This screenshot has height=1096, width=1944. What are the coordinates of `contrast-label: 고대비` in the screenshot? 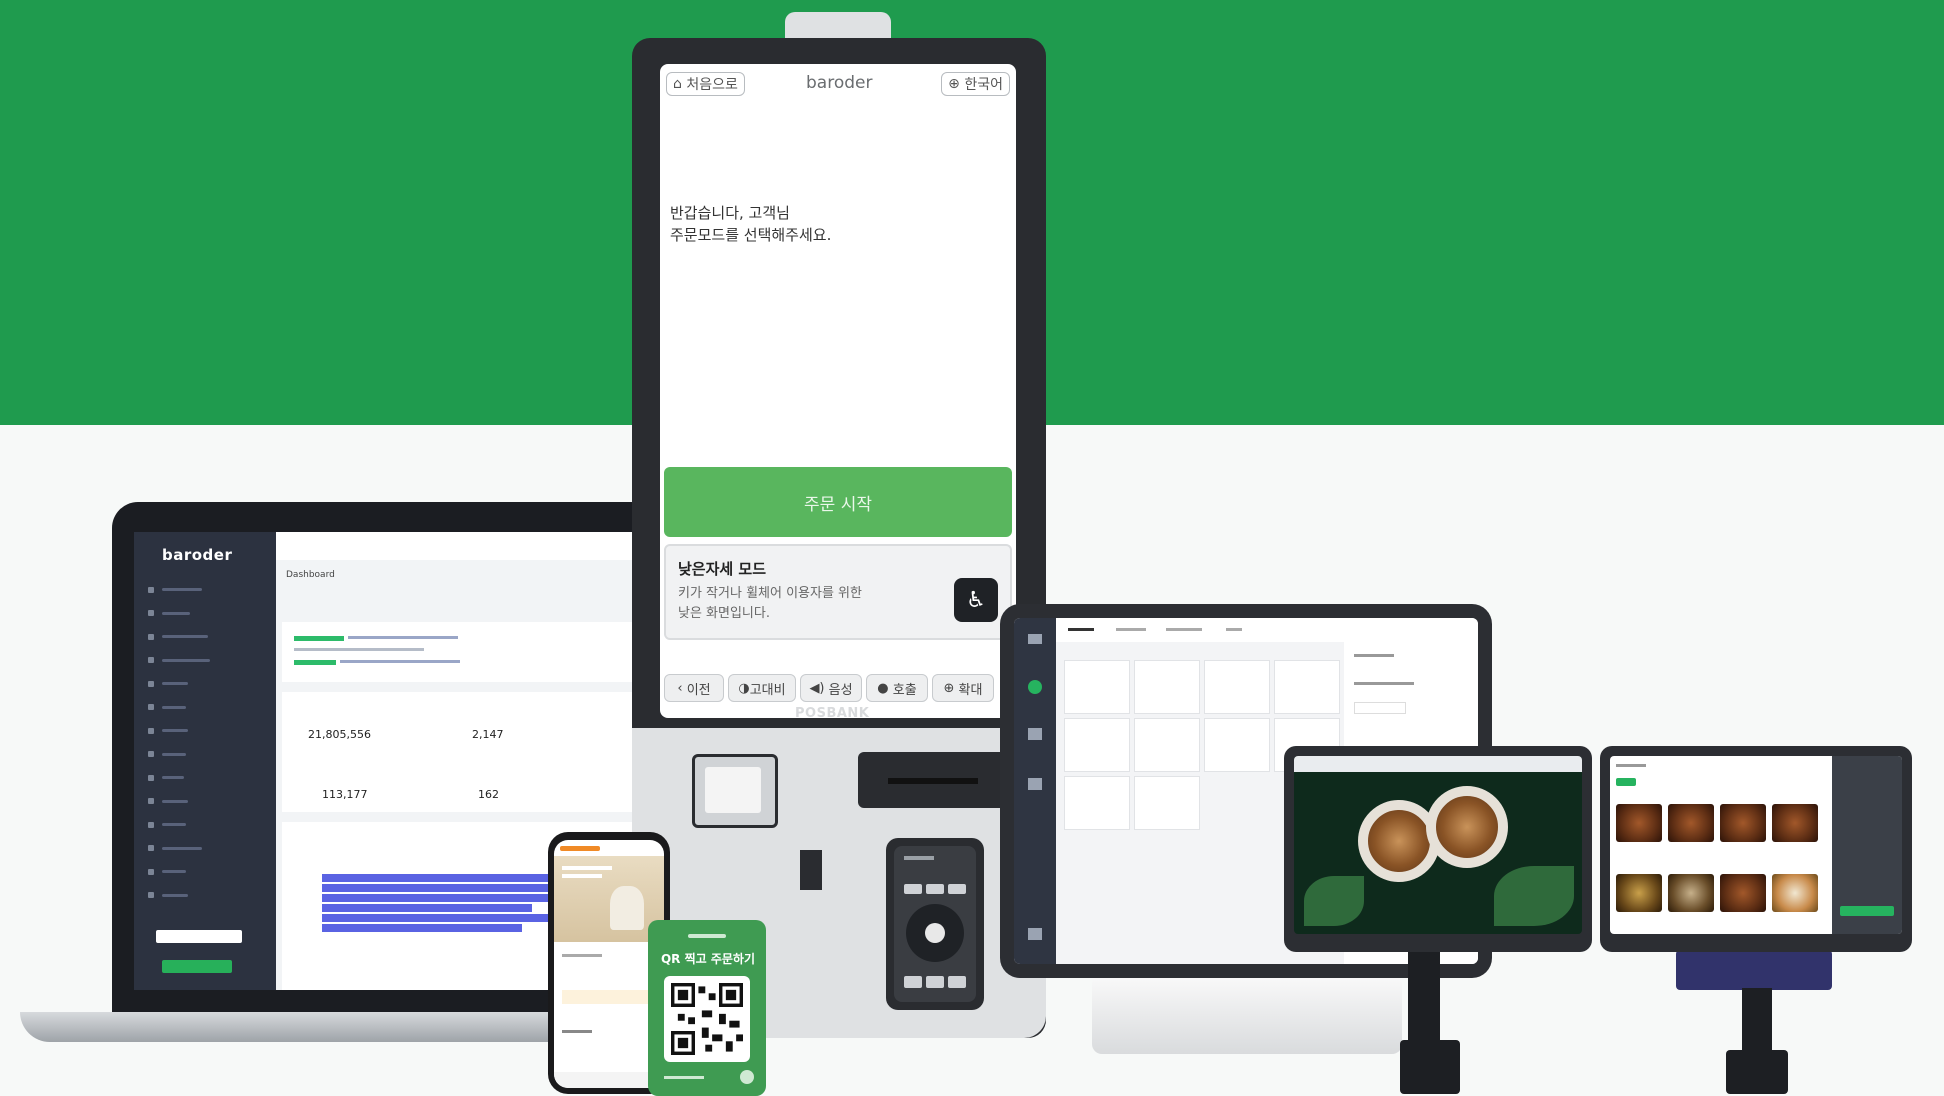 It's located at (767, 690).